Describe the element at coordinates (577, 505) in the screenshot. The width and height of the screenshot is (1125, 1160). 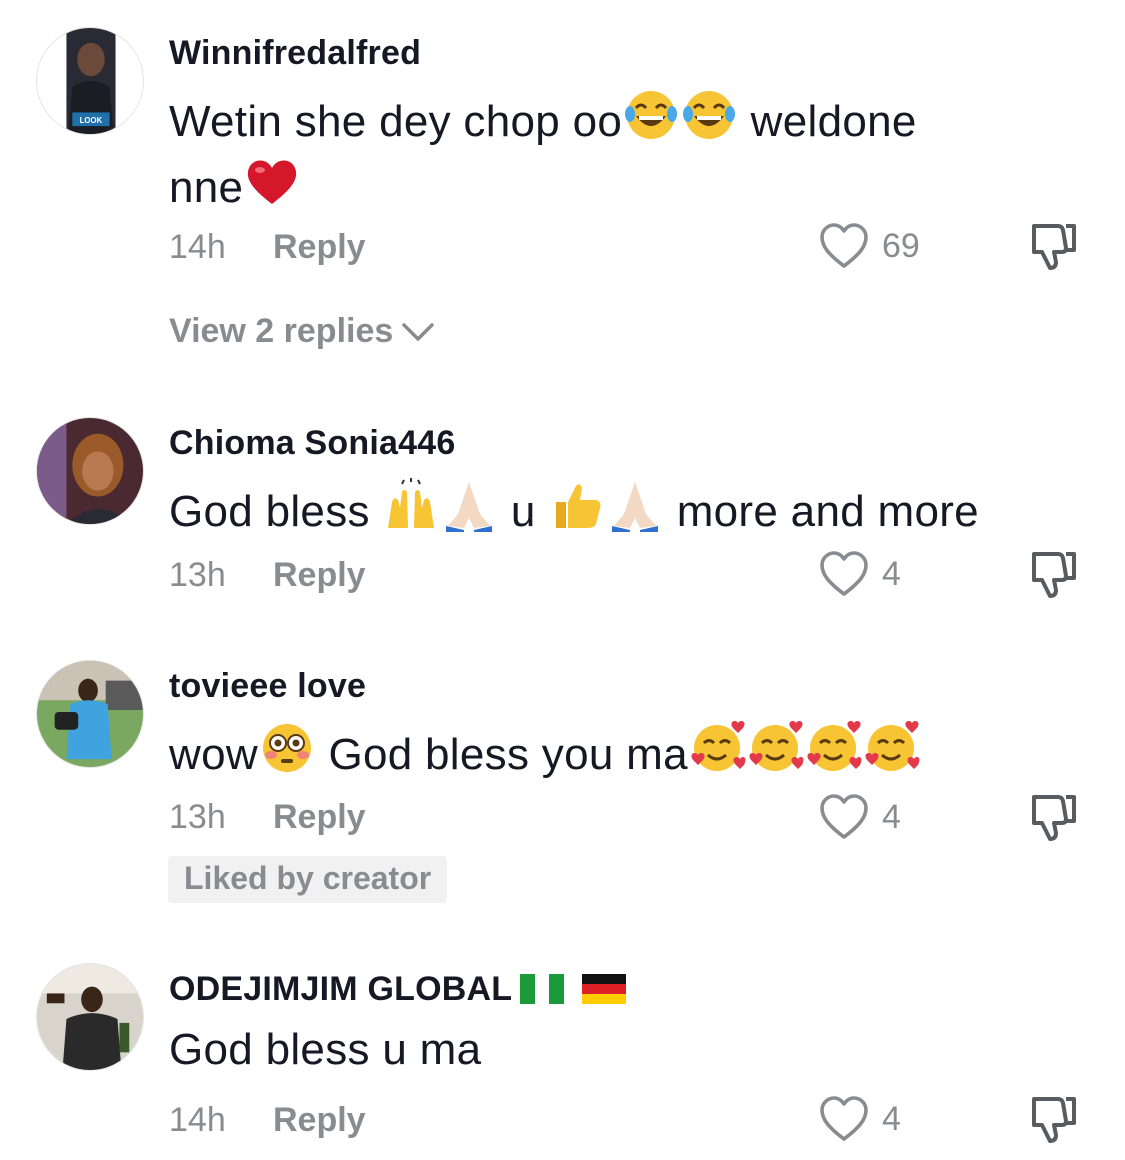
I see `thumbs-up-emoji` at that location.